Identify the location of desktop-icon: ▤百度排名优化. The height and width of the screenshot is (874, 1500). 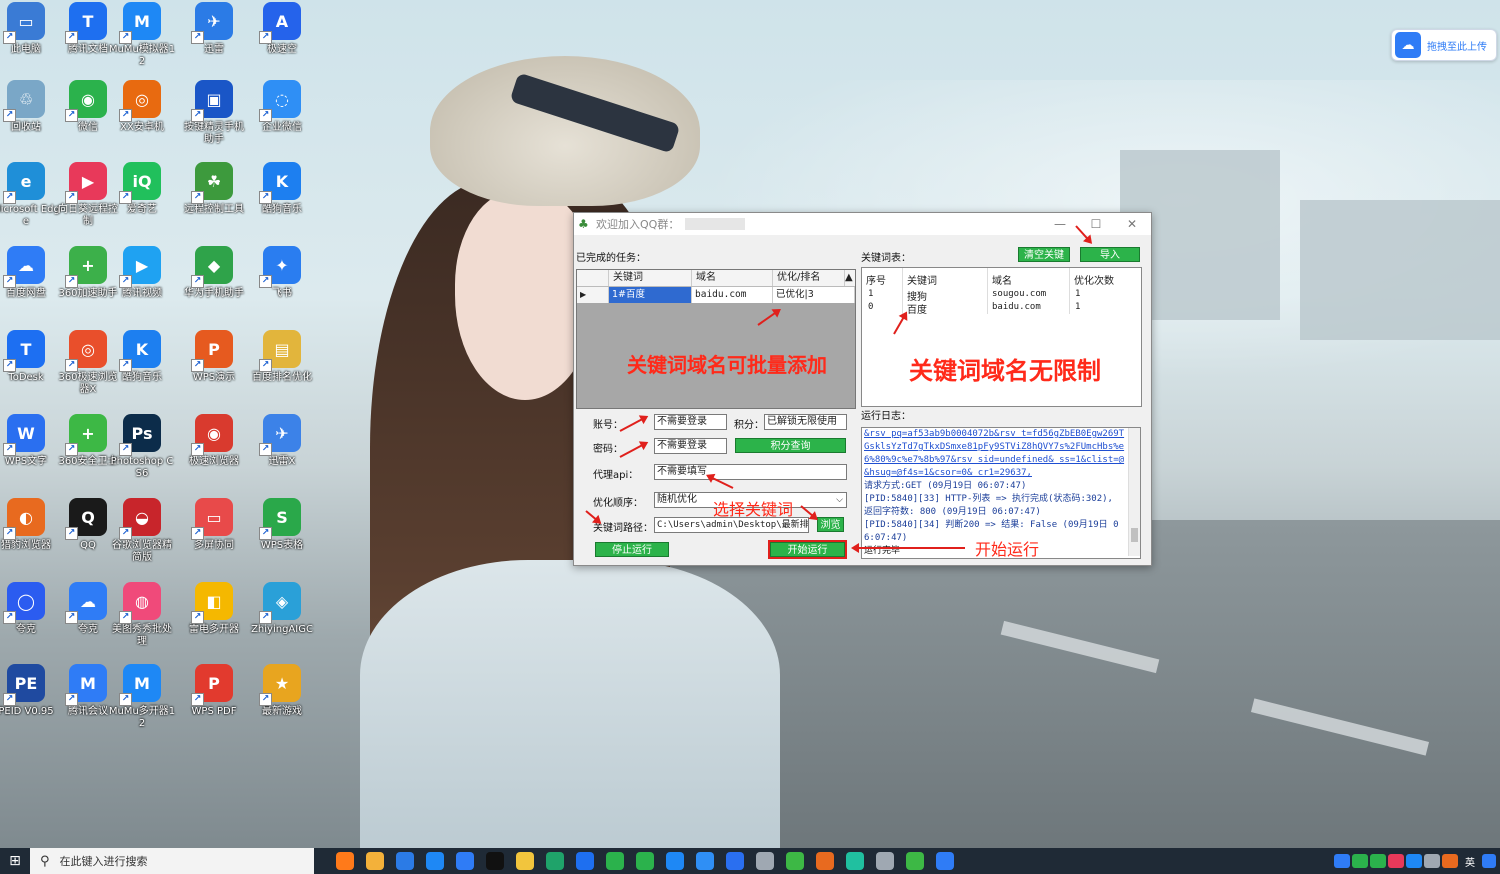
(282, 357).